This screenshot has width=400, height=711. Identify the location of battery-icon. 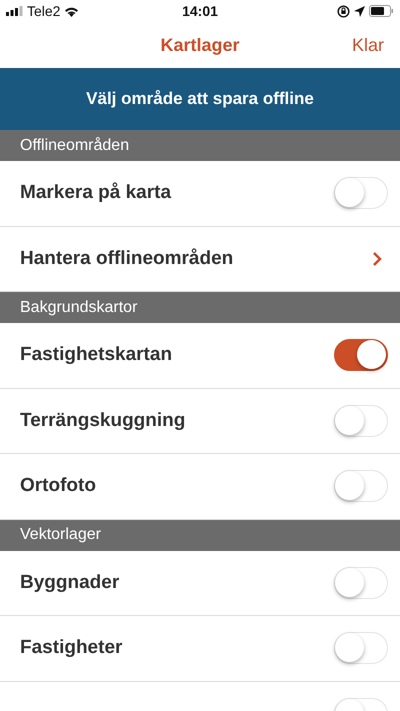
(381, 11).